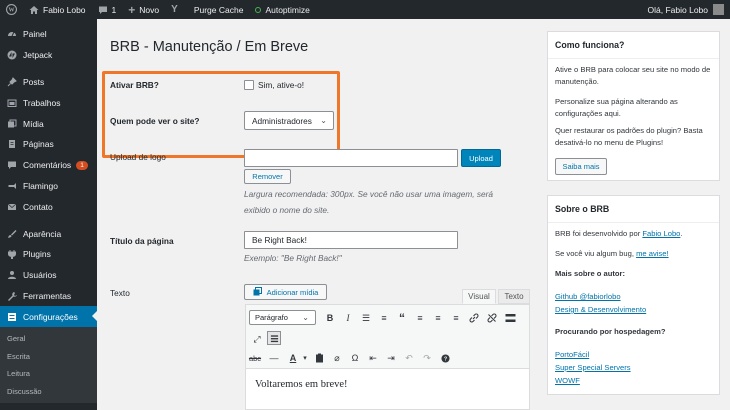 The height and width of the screenshot is (410, 730). What do you see at coordinates (610, 331) in the screenshot?
I see `hosting-heading: Procurando por hospedagem?` at bounding box center [610, 331].